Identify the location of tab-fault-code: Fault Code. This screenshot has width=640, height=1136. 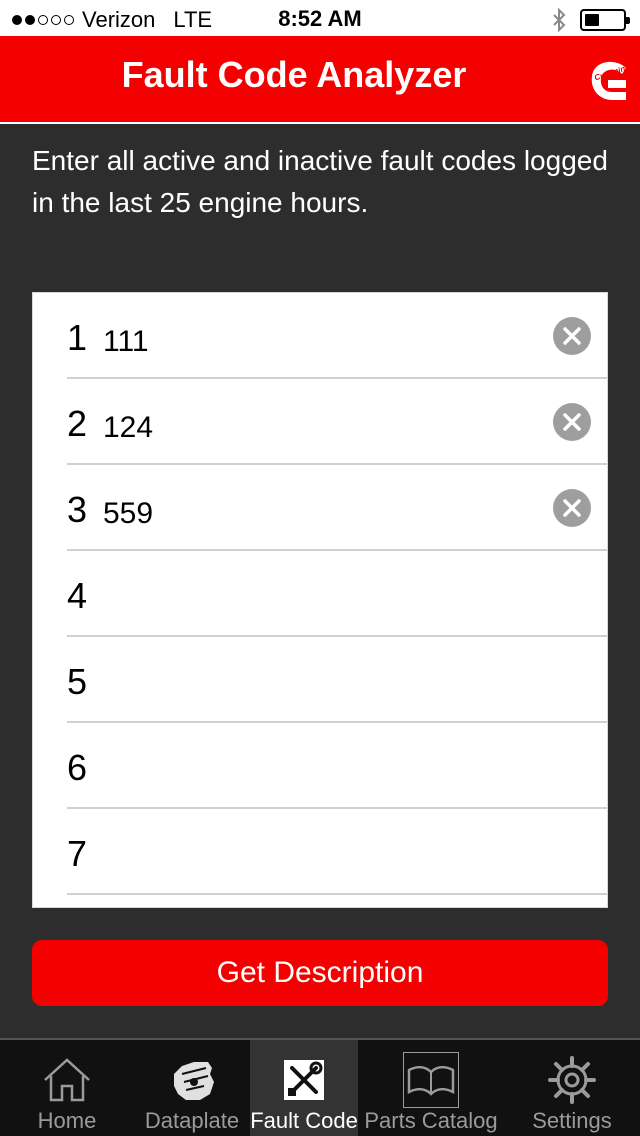
(304, 1088).